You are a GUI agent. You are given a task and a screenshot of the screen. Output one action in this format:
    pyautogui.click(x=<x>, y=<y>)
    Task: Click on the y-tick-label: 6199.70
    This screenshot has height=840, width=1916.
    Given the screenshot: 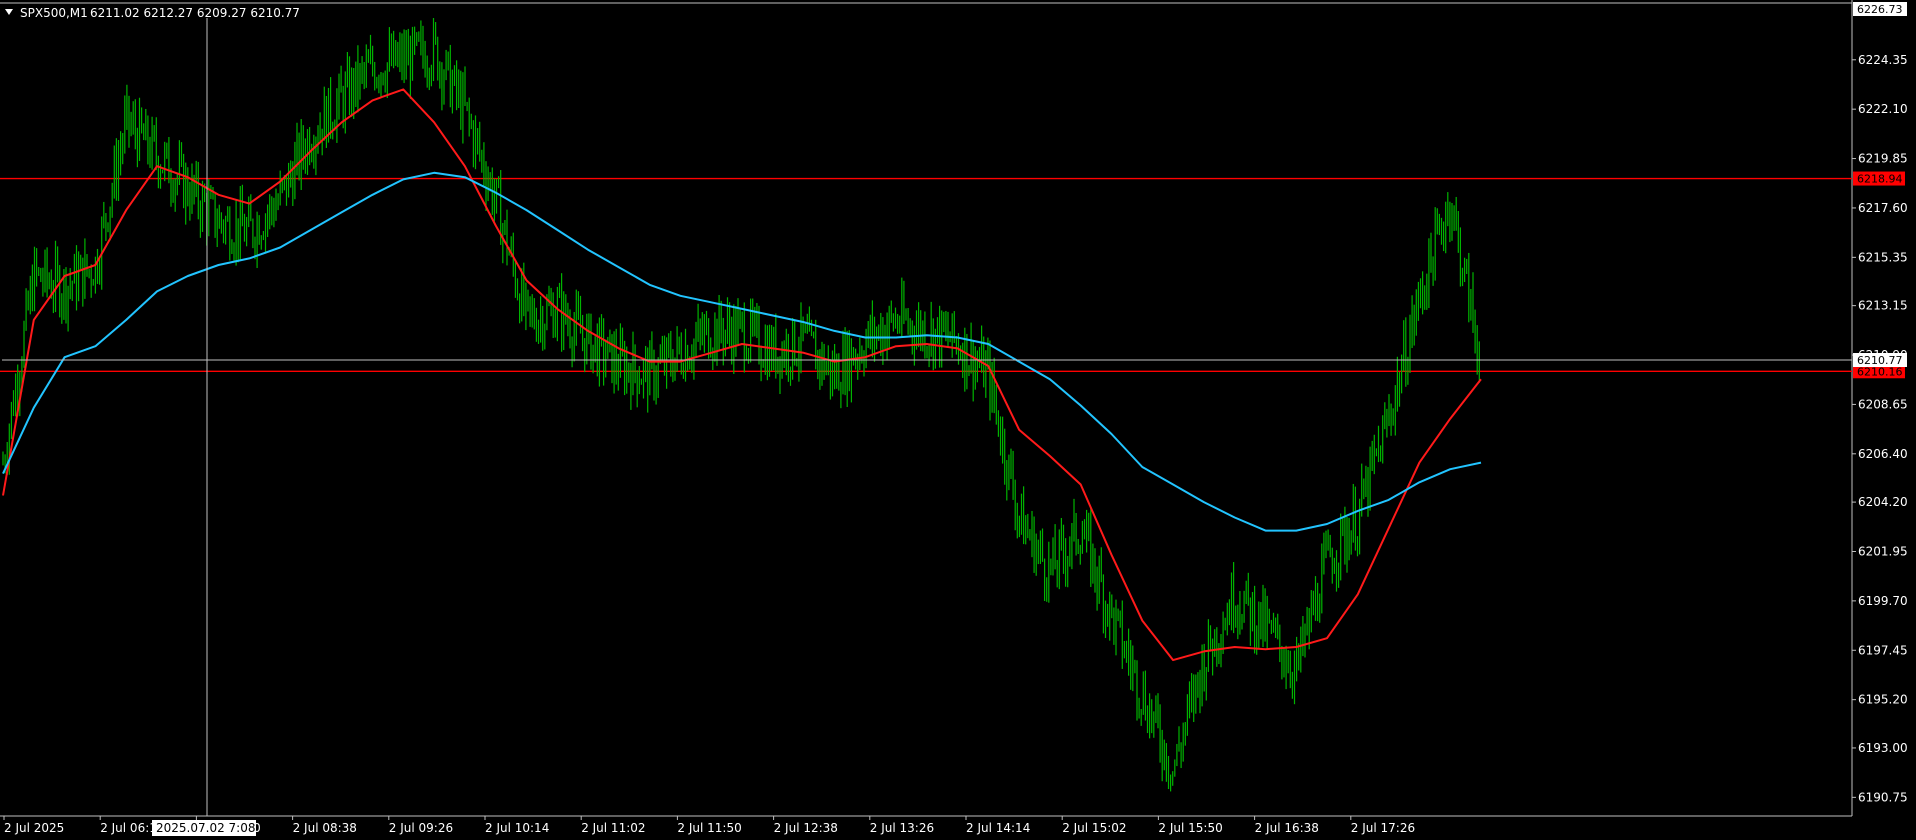 What is the action you would take?
    pyautogui.click(x=1883, y=601)
    